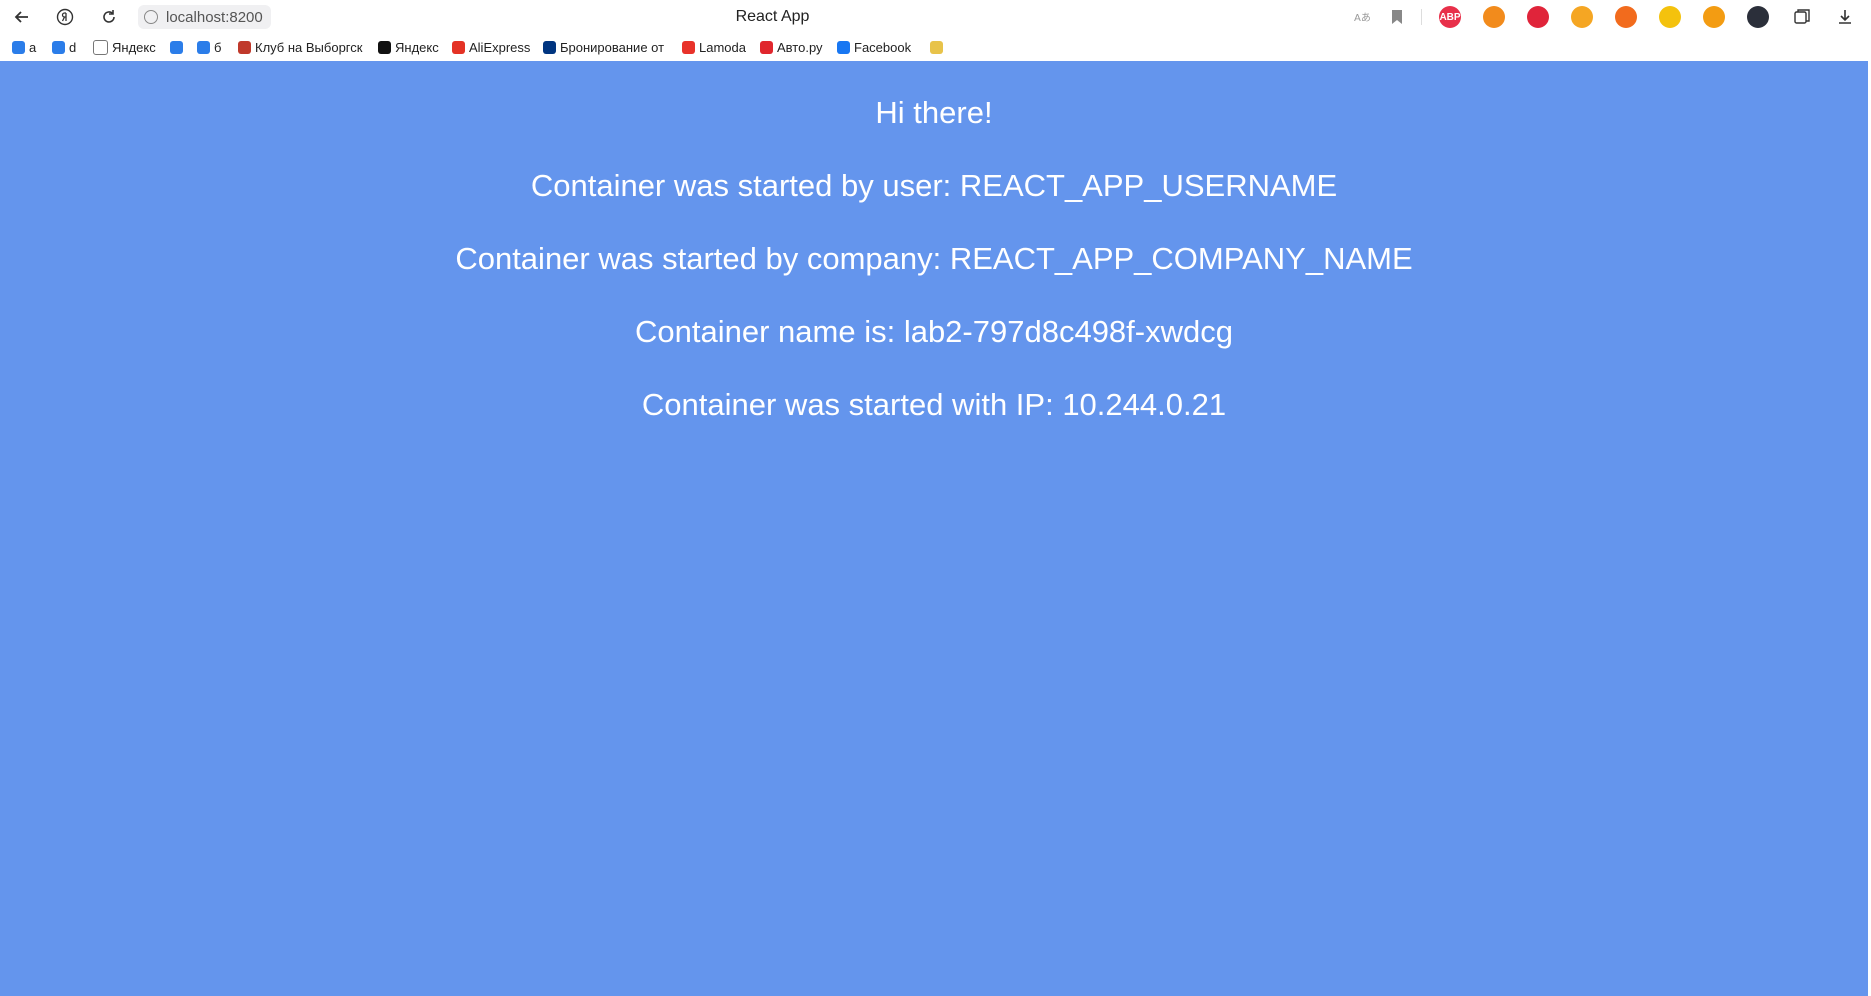 Image resolution: width=1871 pixels, height=996 pixels. Describe the element at coordinates (722, 47) in the screenshot. I see `bookmark-label: Lamoda` at that location.